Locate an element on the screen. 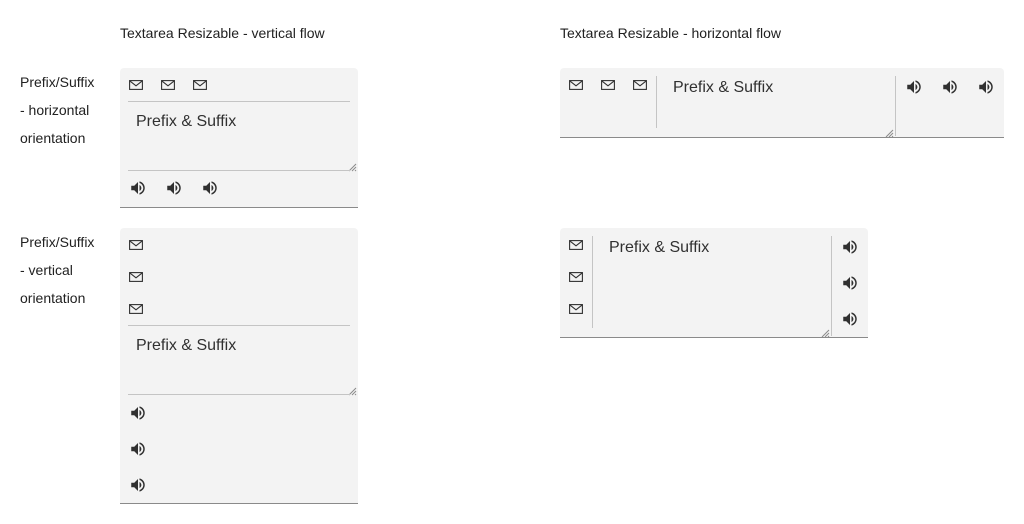 The height and width of the screenshot is (524, 1024). textarea-field-hflow-horizontal: Prefix & Suffix is located at coordinates (782, 103).